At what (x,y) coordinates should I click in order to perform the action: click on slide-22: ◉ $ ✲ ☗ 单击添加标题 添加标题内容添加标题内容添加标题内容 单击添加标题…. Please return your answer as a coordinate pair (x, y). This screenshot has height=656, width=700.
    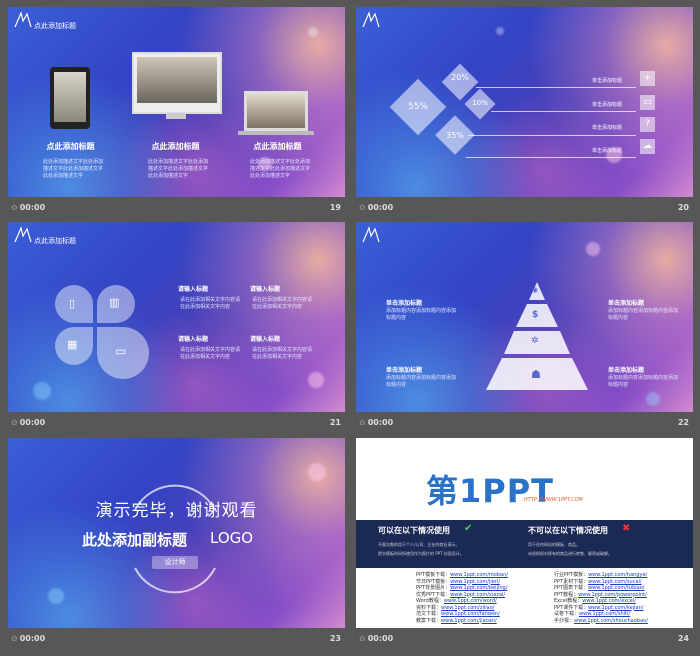
    Looking at the image, I should click on (524, 317).